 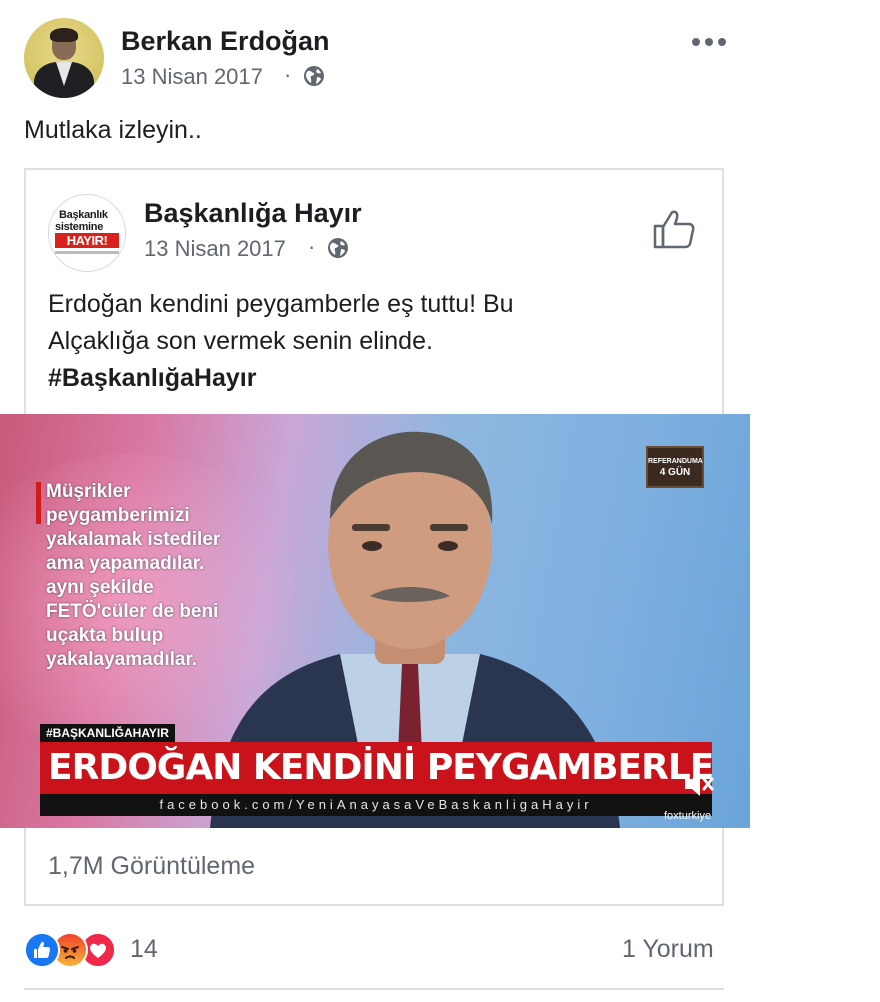 What do you see at coordinates (225, 41) in the screenshot?
I see `author-name: Berkan Erdoğan` at bounding box center [225, 41].